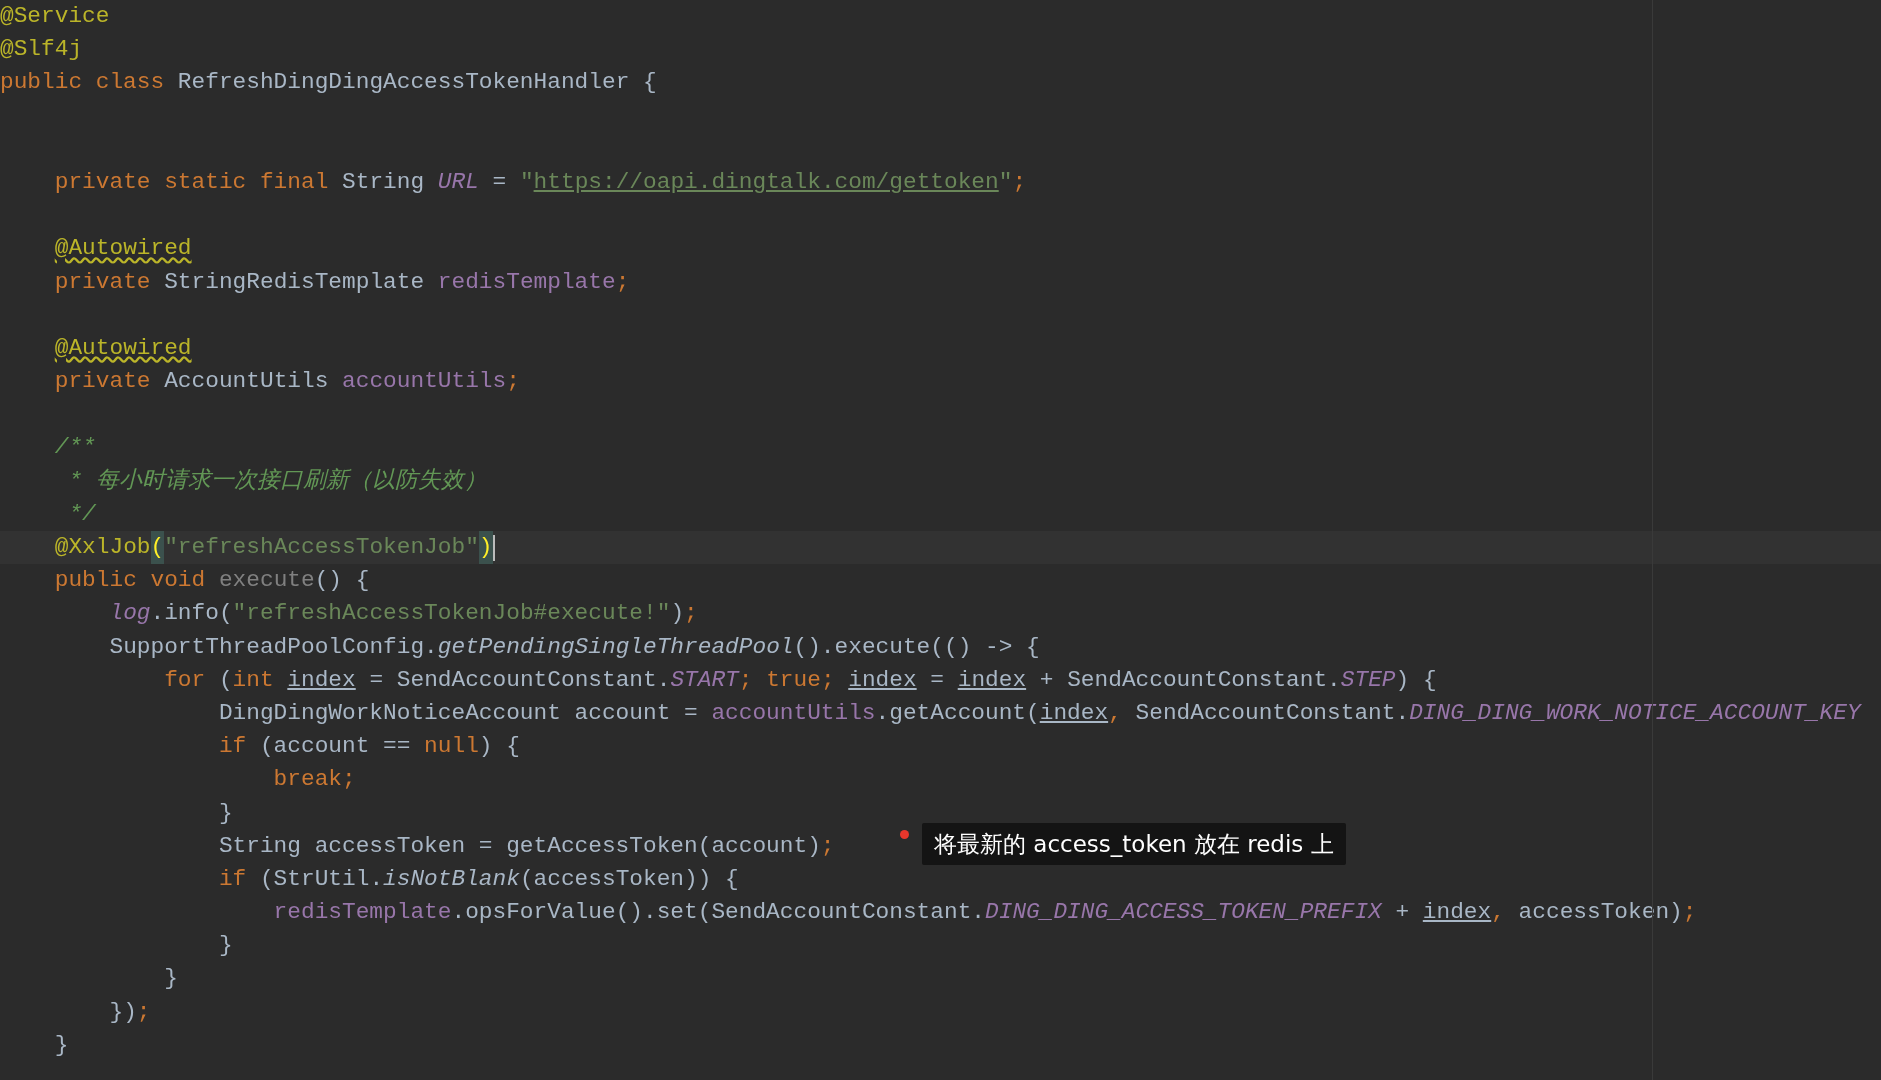  Describe the element at coordinates (247, 548) in the screenshot. I see `code-line: @XxlJob("refreshAccessTokenJob")` at that location.